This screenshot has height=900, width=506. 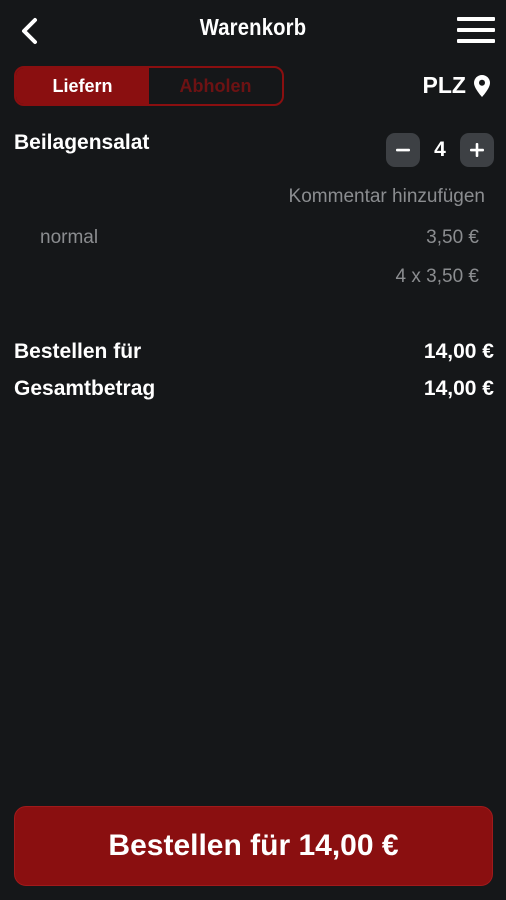 I want to click on plus-icon, so click(x=477, y=150).